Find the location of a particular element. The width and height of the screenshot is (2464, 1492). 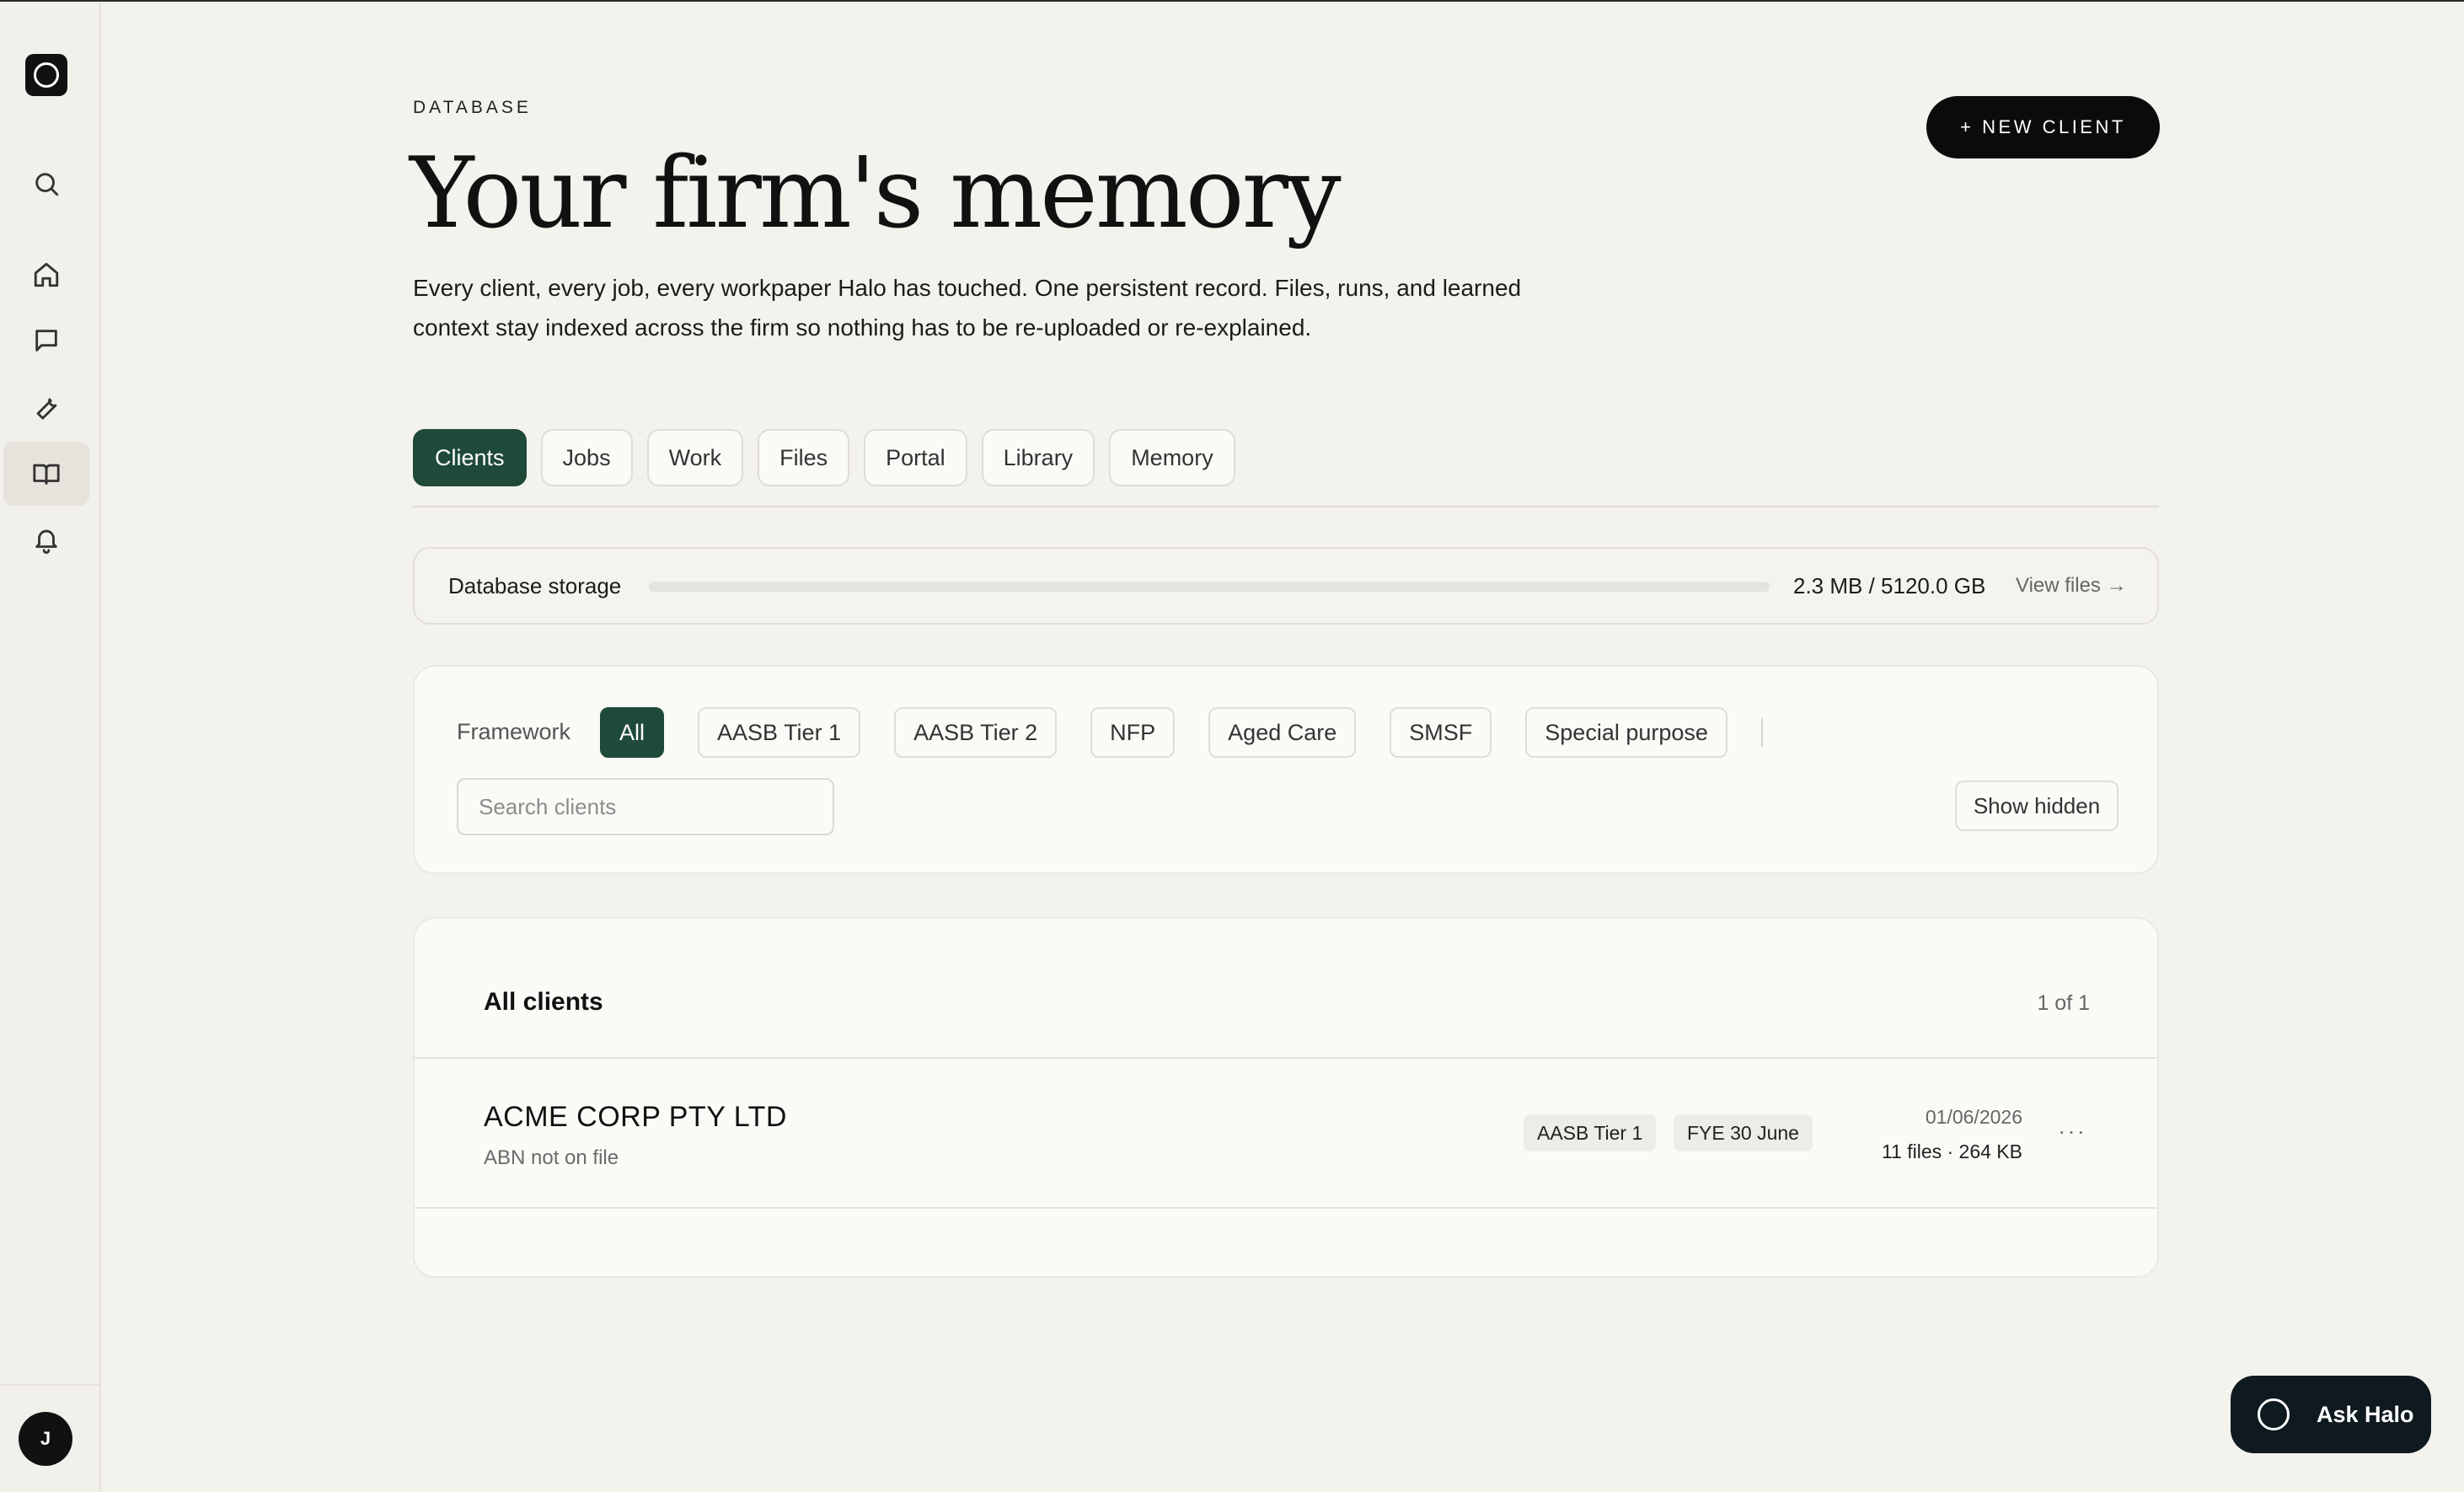

view-files-link: View files → is located at coordinates (2071, 586).